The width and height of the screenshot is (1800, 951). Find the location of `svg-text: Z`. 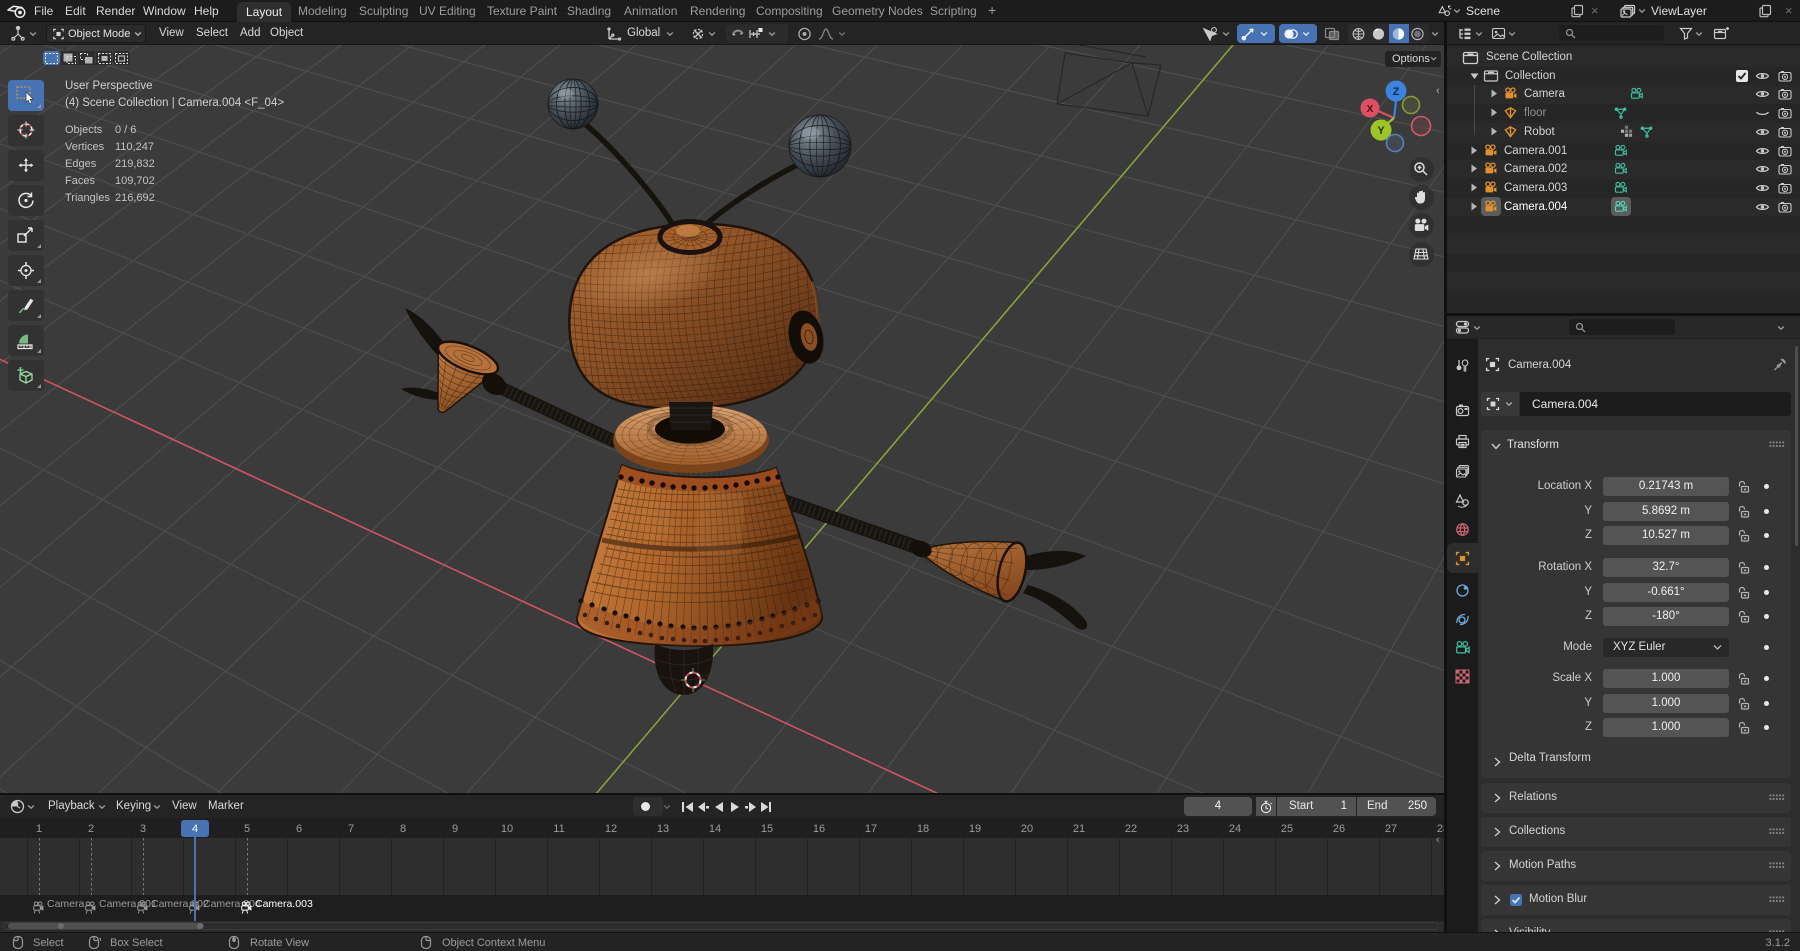

svg-text: Z is located at coordinates (1396, 92).